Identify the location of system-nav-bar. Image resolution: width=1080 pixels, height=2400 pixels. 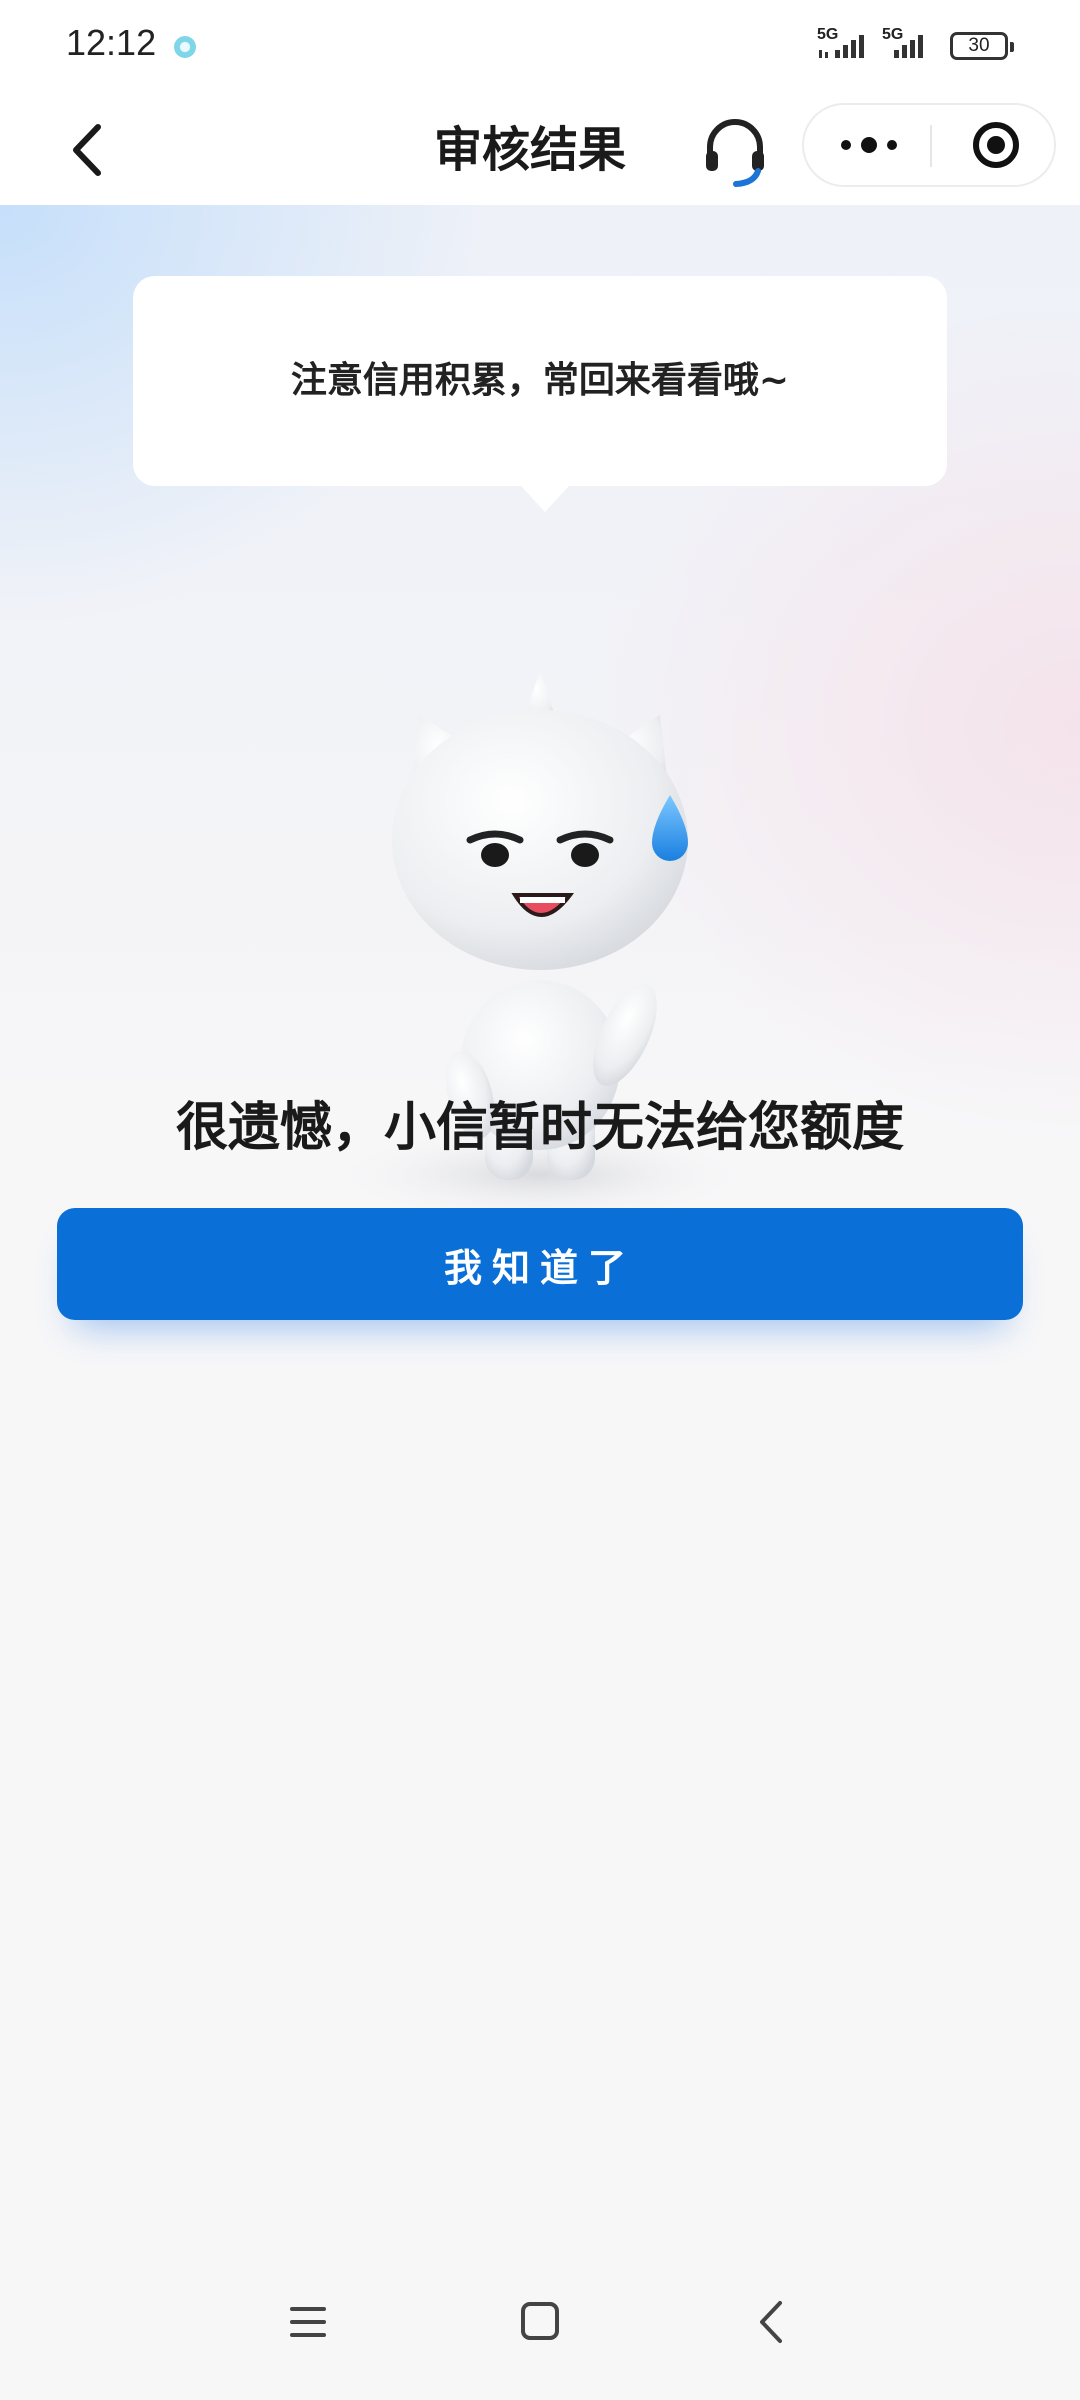
(540, 2317).